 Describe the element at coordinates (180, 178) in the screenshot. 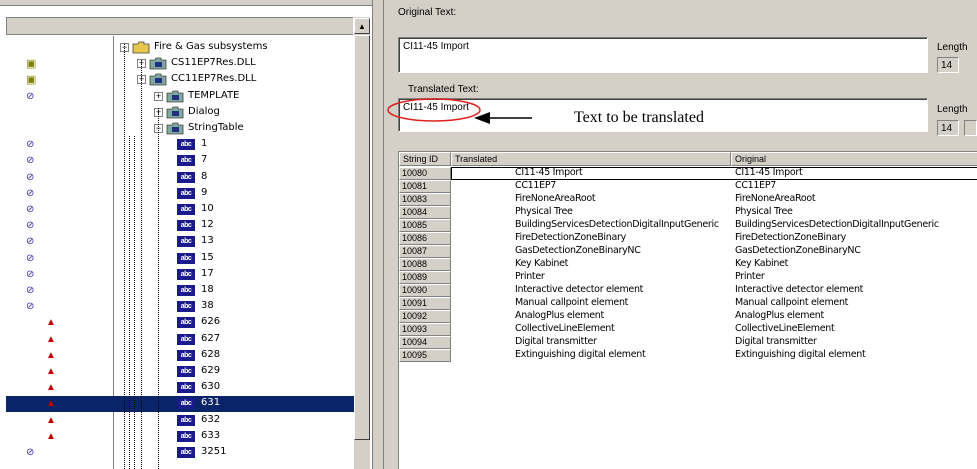

I see `tree-row: ⊘ abc 8` at that location.